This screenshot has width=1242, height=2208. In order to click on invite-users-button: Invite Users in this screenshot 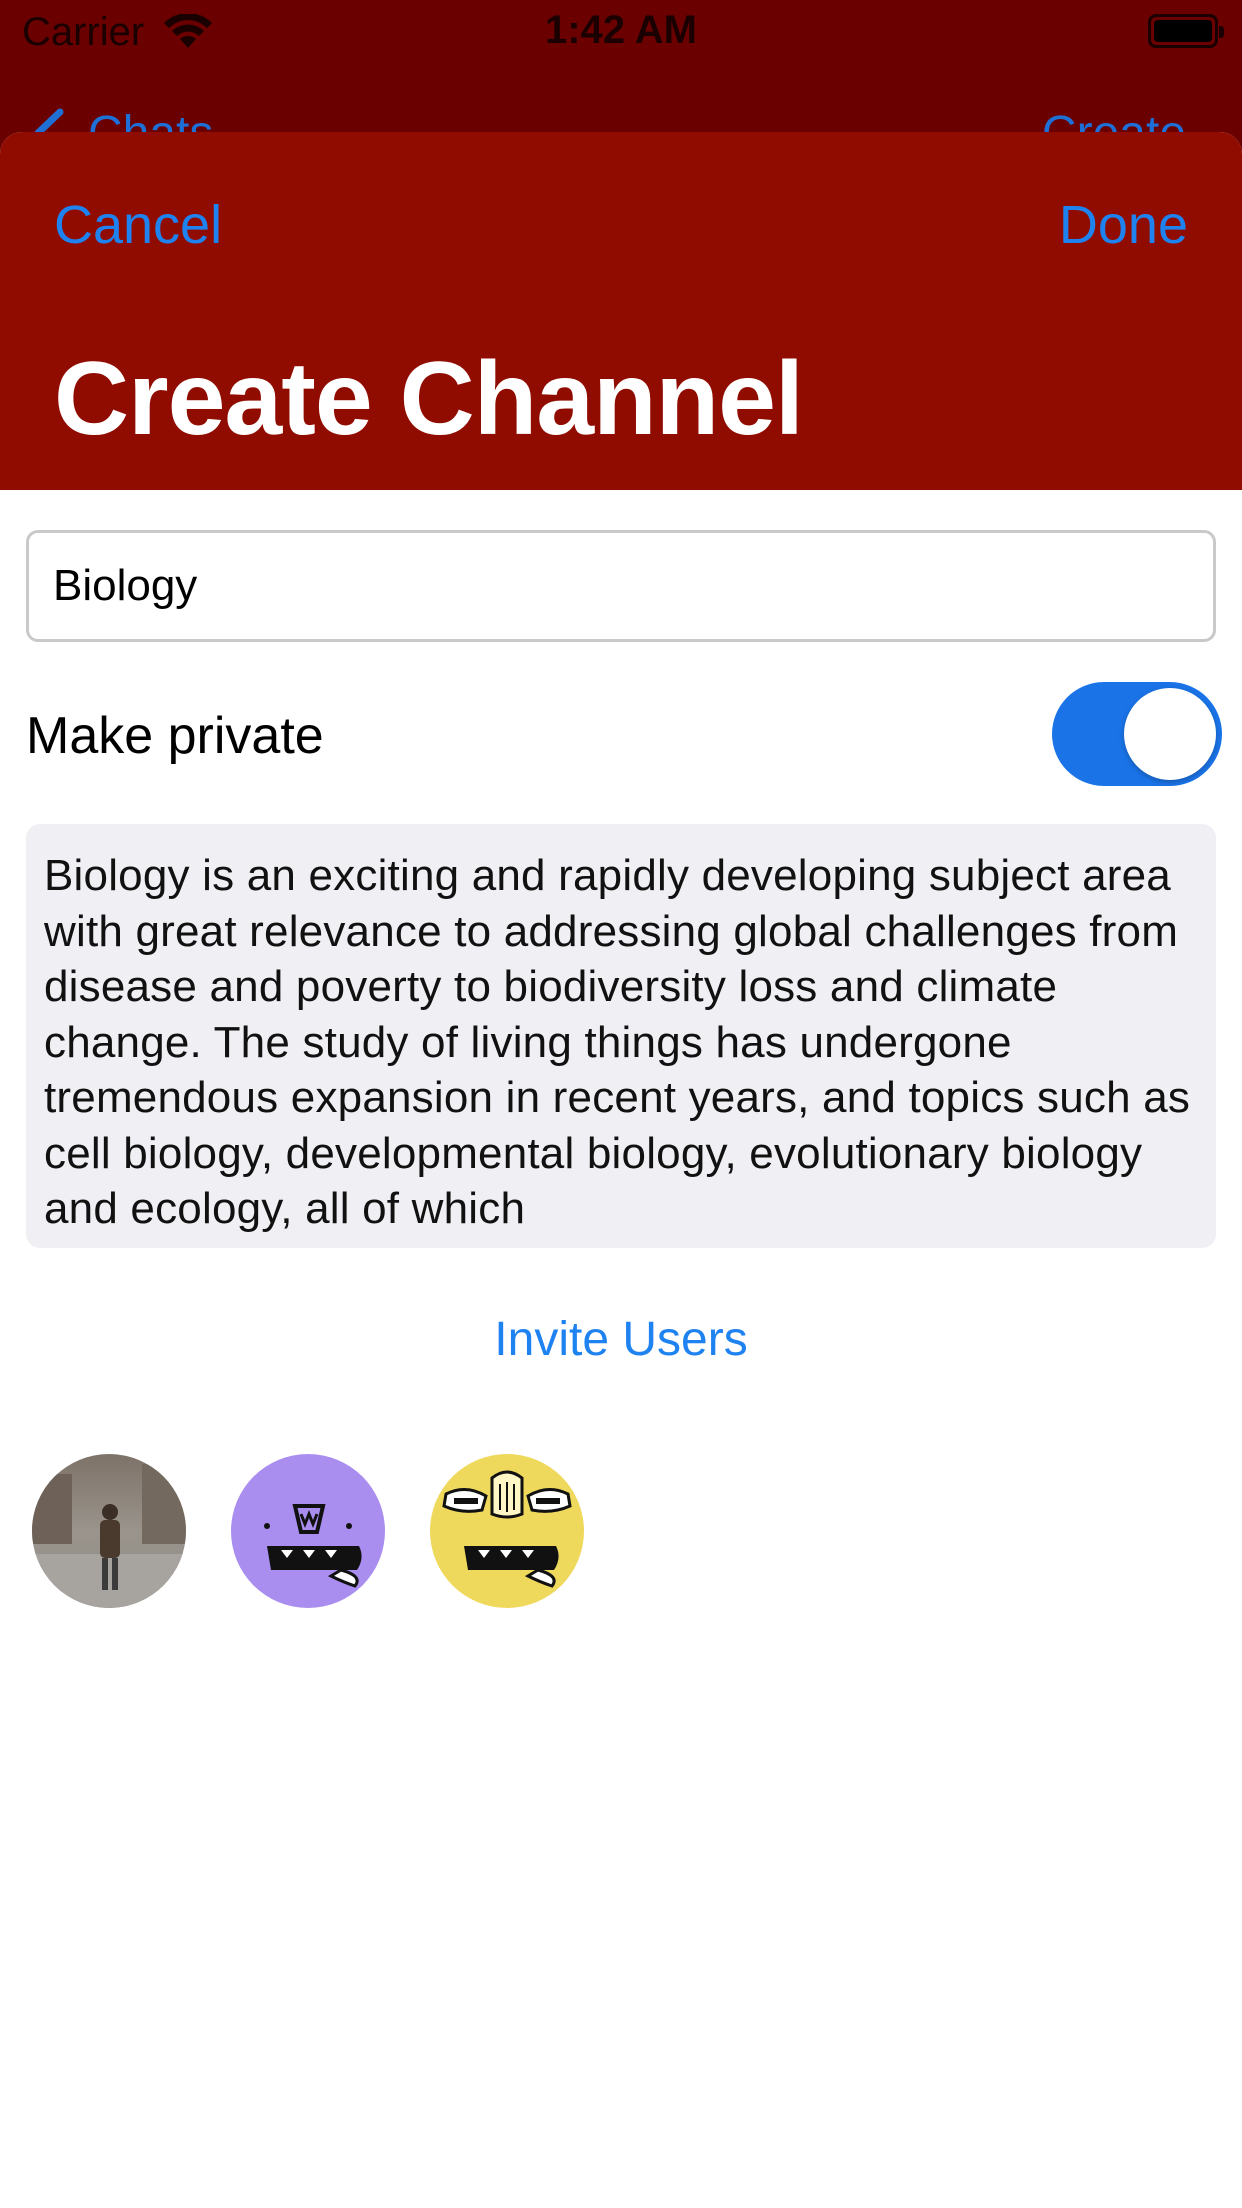, I will do `click(621, 1339)`.